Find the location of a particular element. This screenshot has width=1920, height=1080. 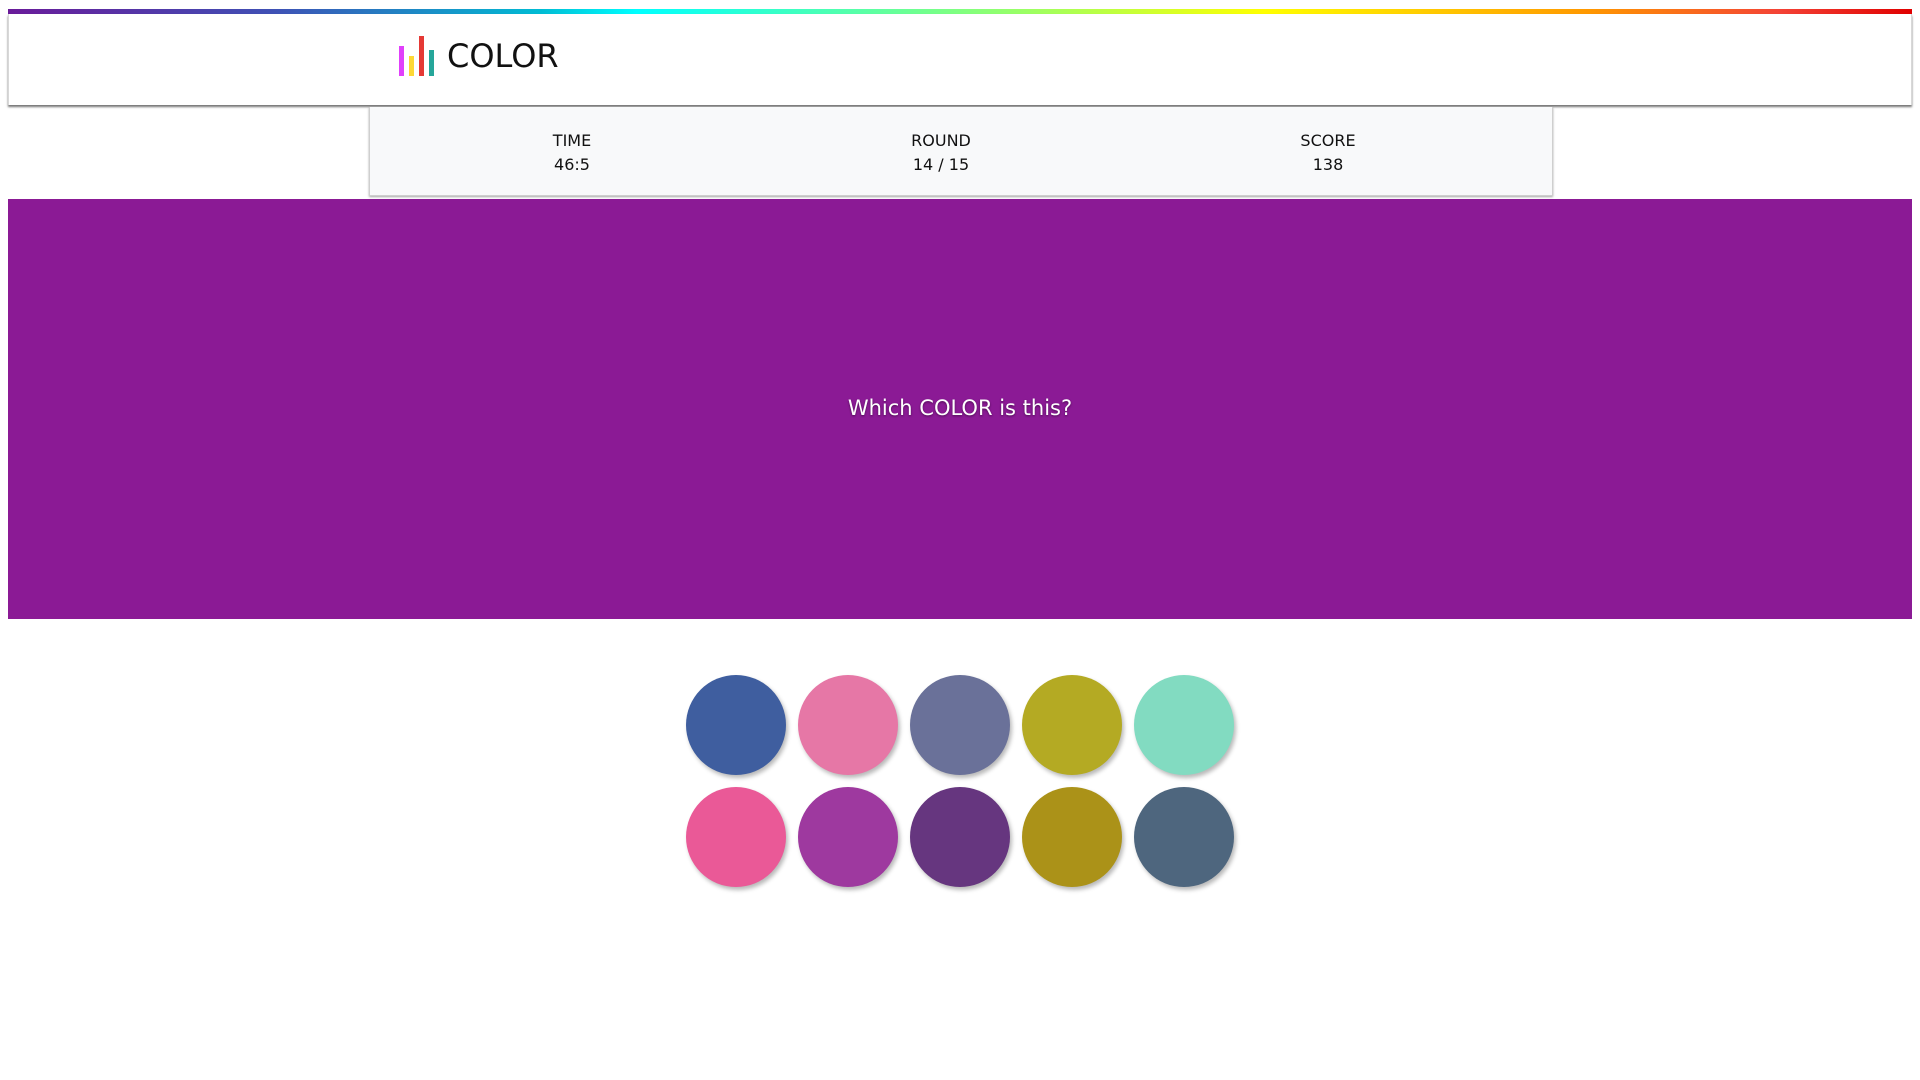

time-label: TIME is located at coordinates (572, 140).